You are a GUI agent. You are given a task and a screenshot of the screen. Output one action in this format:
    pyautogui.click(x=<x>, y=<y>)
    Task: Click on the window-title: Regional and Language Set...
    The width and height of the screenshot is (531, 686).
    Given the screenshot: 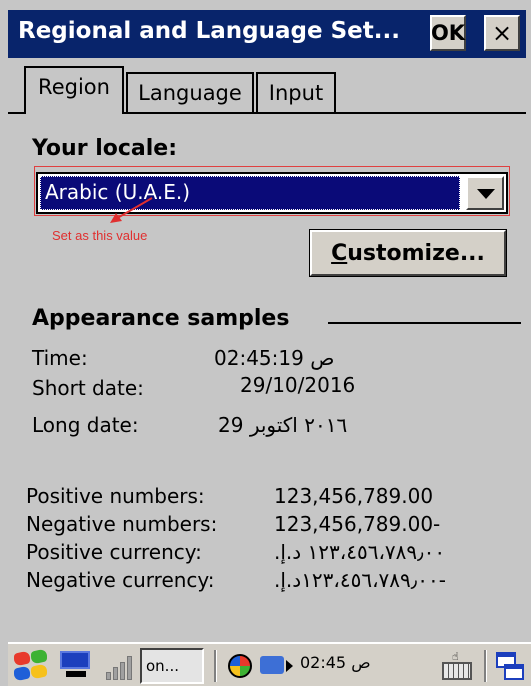 What is the action you would take?
    pyautogui.click(x=209, y=31)
    